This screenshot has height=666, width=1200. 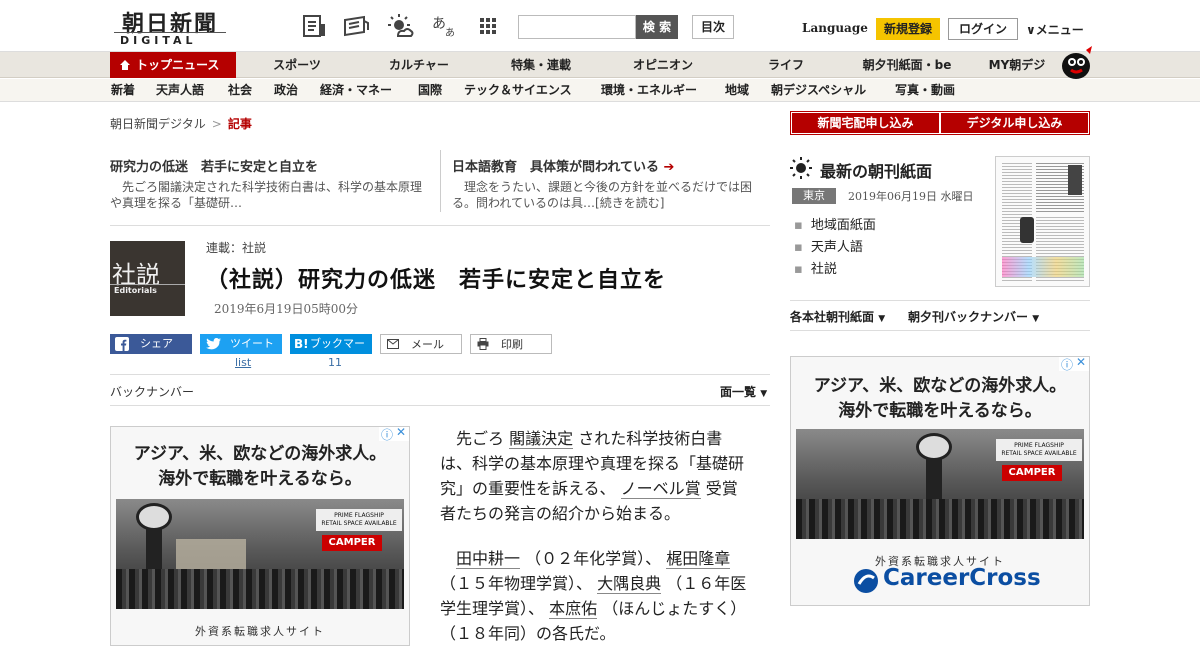 I want to click on nav2-photo-video: 写真・動画, so click(x=925, y=90).